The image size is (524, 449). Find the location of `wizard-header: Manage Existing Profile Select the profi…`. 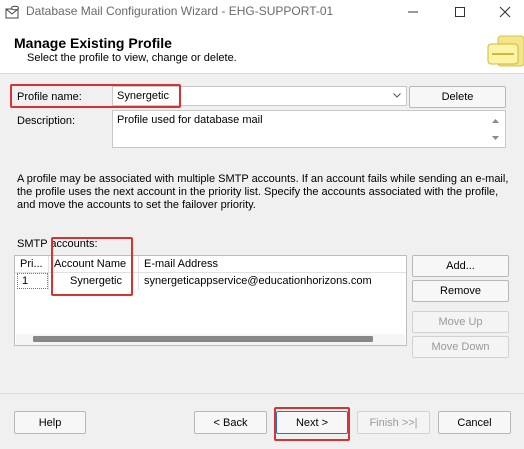

wizard-header: Manage Existing Profile Select the profi… is located at coordinates (262, 49).